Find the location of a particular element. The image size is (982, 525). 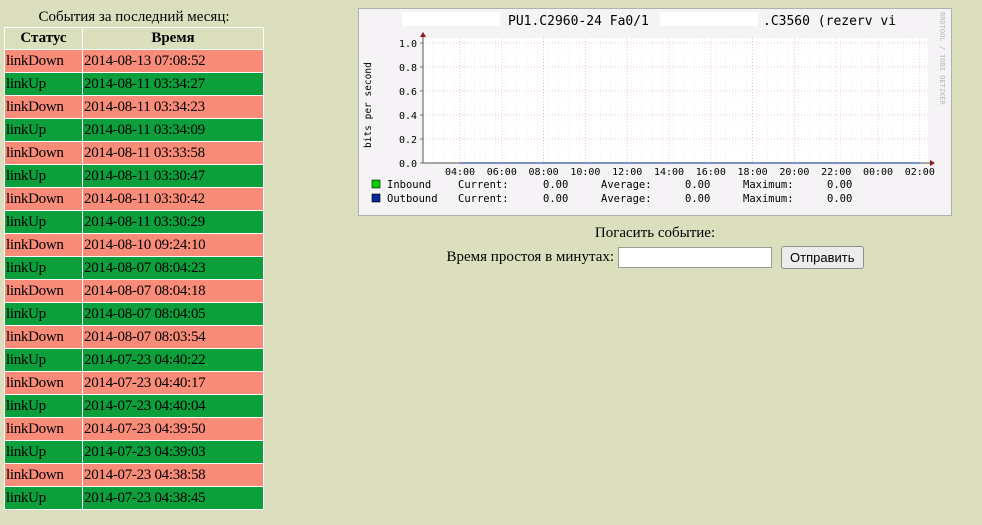

event-row: linkDown 2014-08-07 08:03:54 is located at coordinates (134, 337).